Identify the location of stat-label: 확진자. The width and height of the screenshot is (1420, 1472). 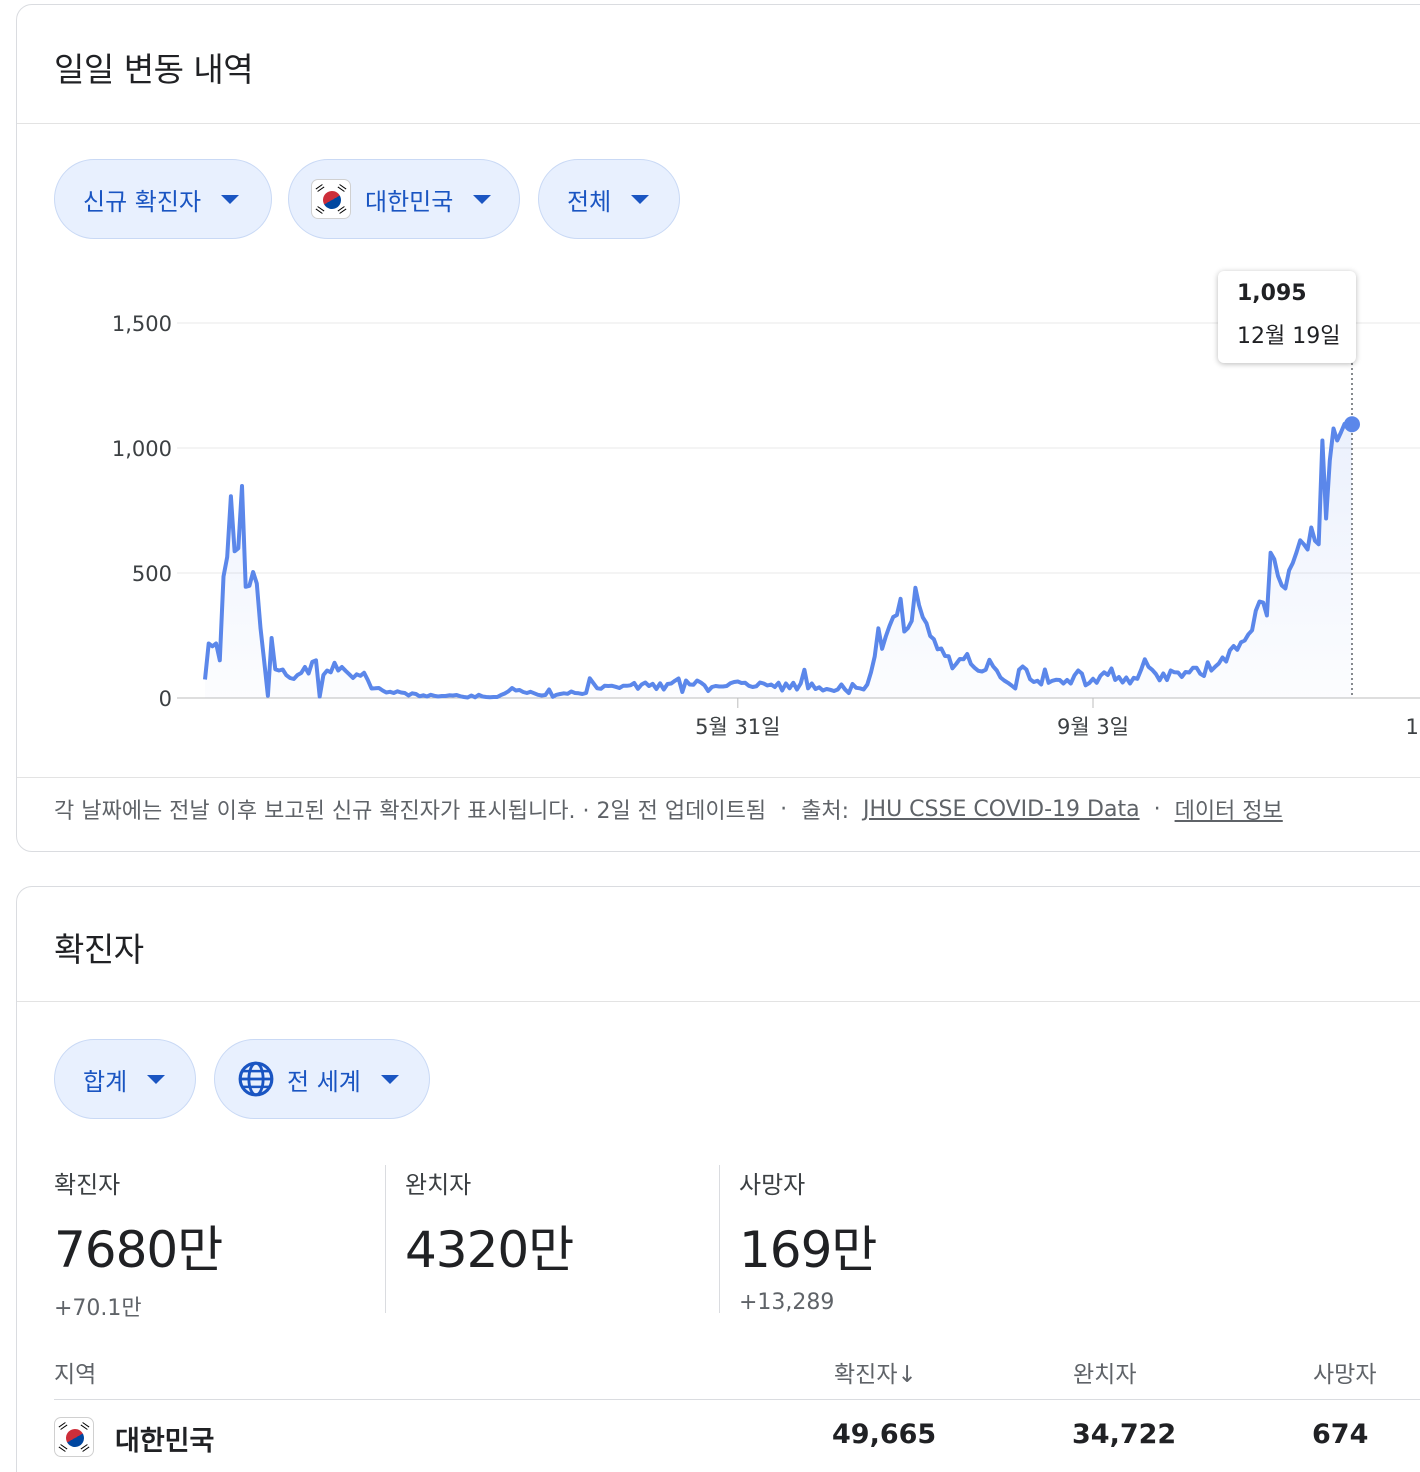
(87, 1185).